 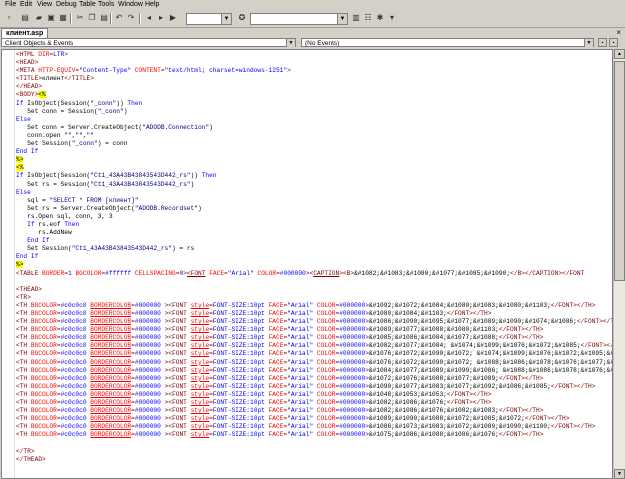 What do you see at coordinates (40, 135) in the screenshot?
I see `code-token: conn.open` at bounding box center [40, 135].